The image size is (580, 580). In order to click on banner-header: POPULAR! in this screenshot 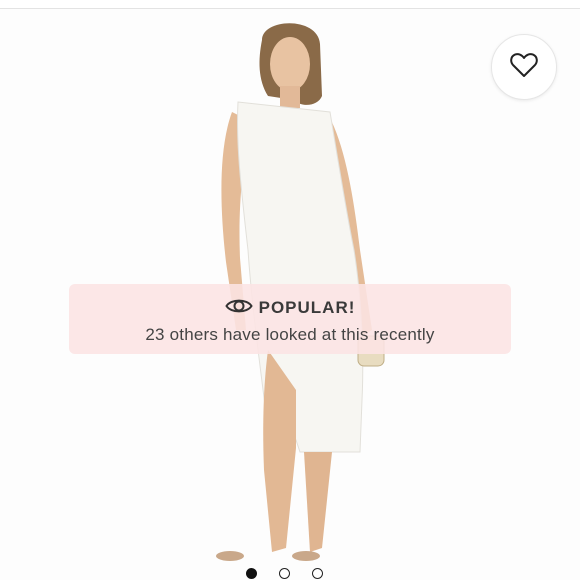, I will do `click(290, 308)`.